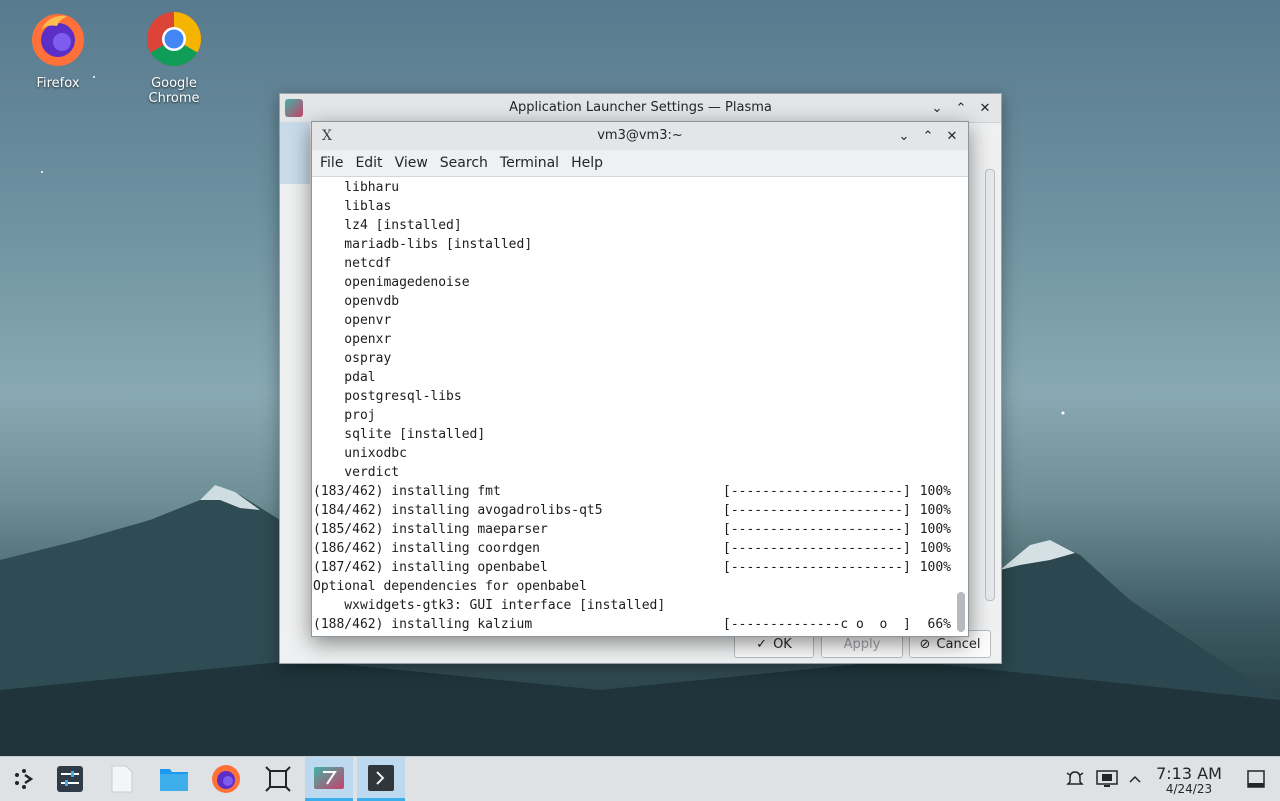 The height and width of the screenshot is (801, 1280). I want to click on terminal-line-text: pdal, so click(344, 377).